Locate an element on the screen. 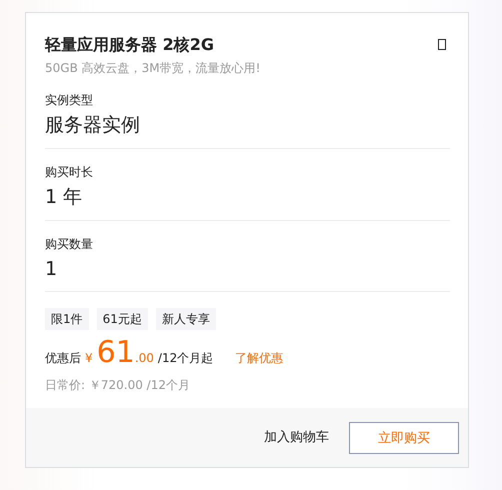  field-label: 实例类型 is located at coordinates (69, 101).